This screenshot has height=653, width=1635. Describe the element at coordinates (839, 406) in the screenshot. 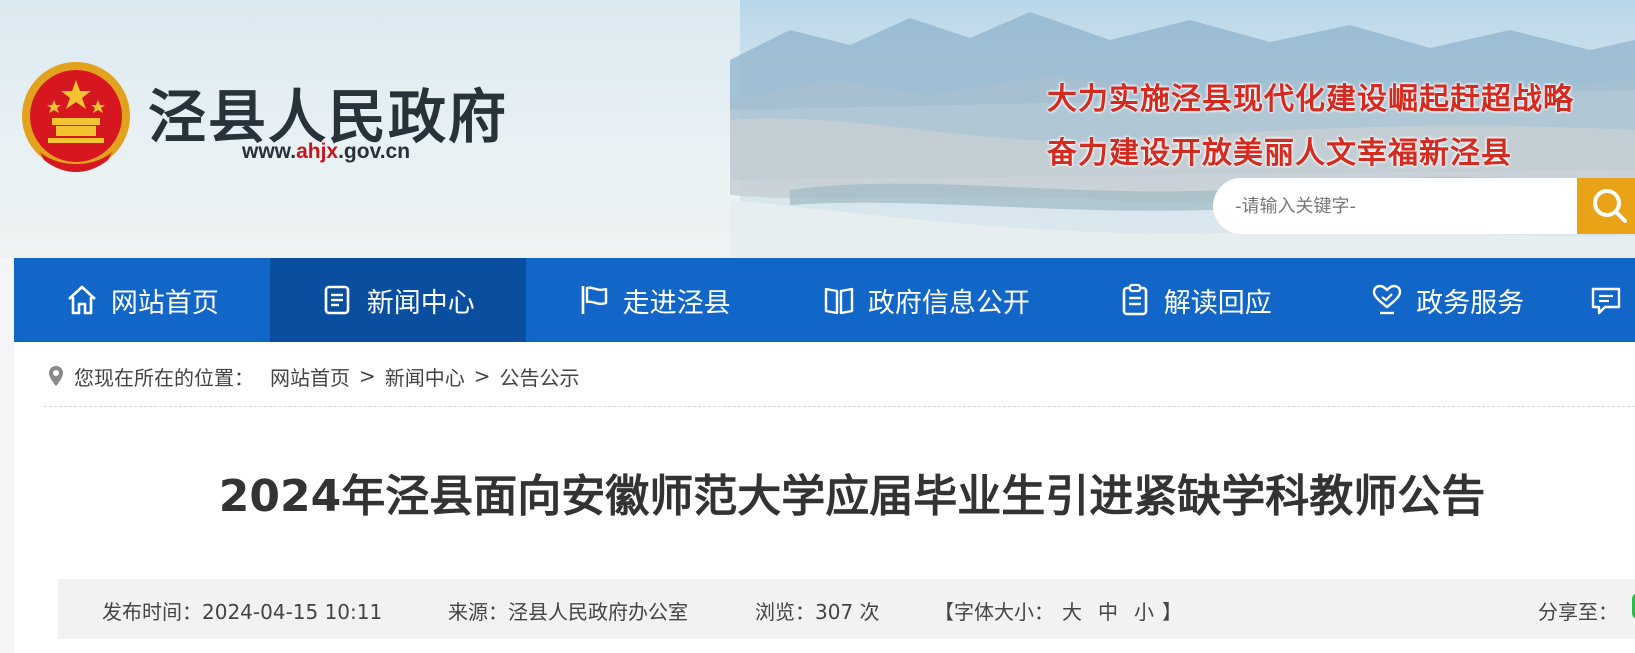

I see `breadcrumb-divider` at that location.